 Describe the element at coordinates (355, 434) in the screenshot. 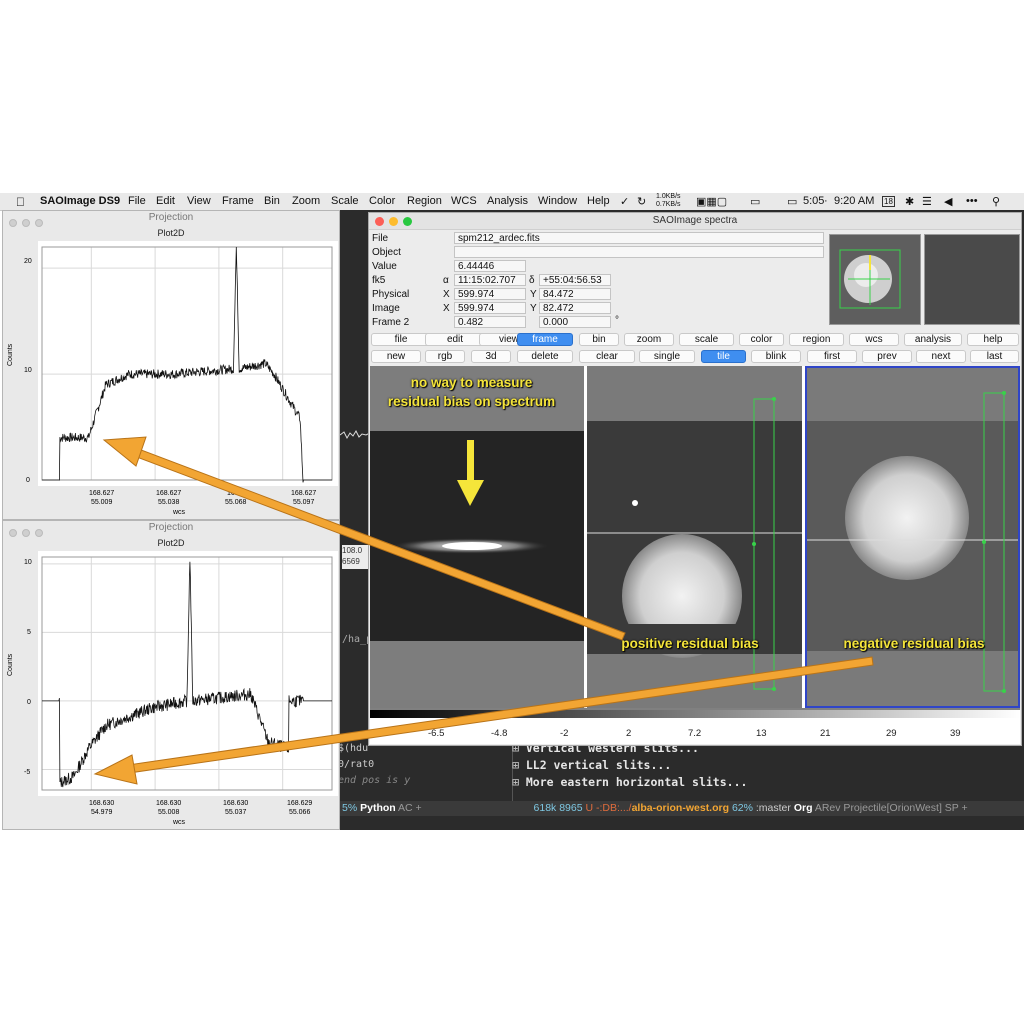

I see `background-plot-fragment` at that location.